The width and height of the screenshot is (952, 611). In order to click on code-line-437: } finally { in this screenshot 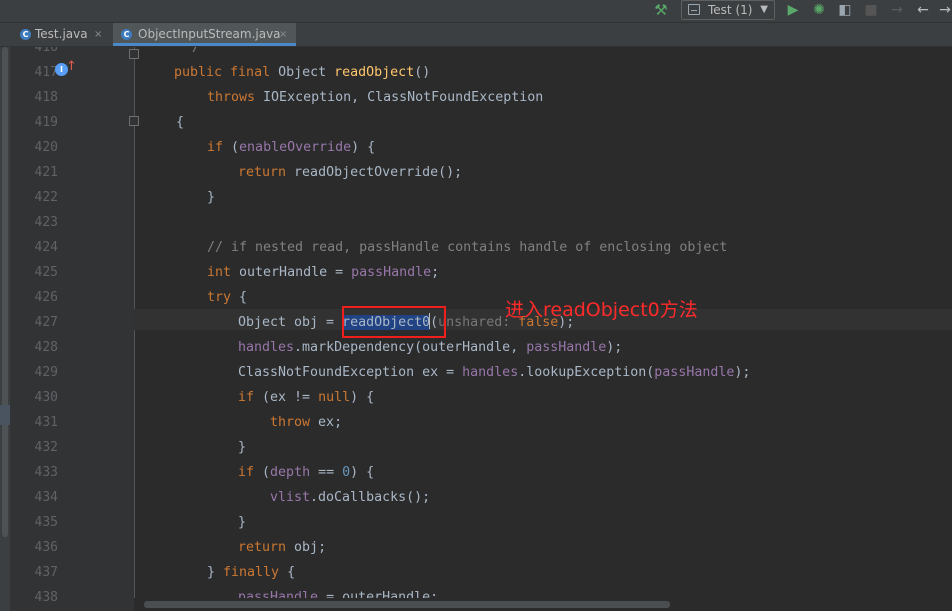, I will do `click(546, 572)`.